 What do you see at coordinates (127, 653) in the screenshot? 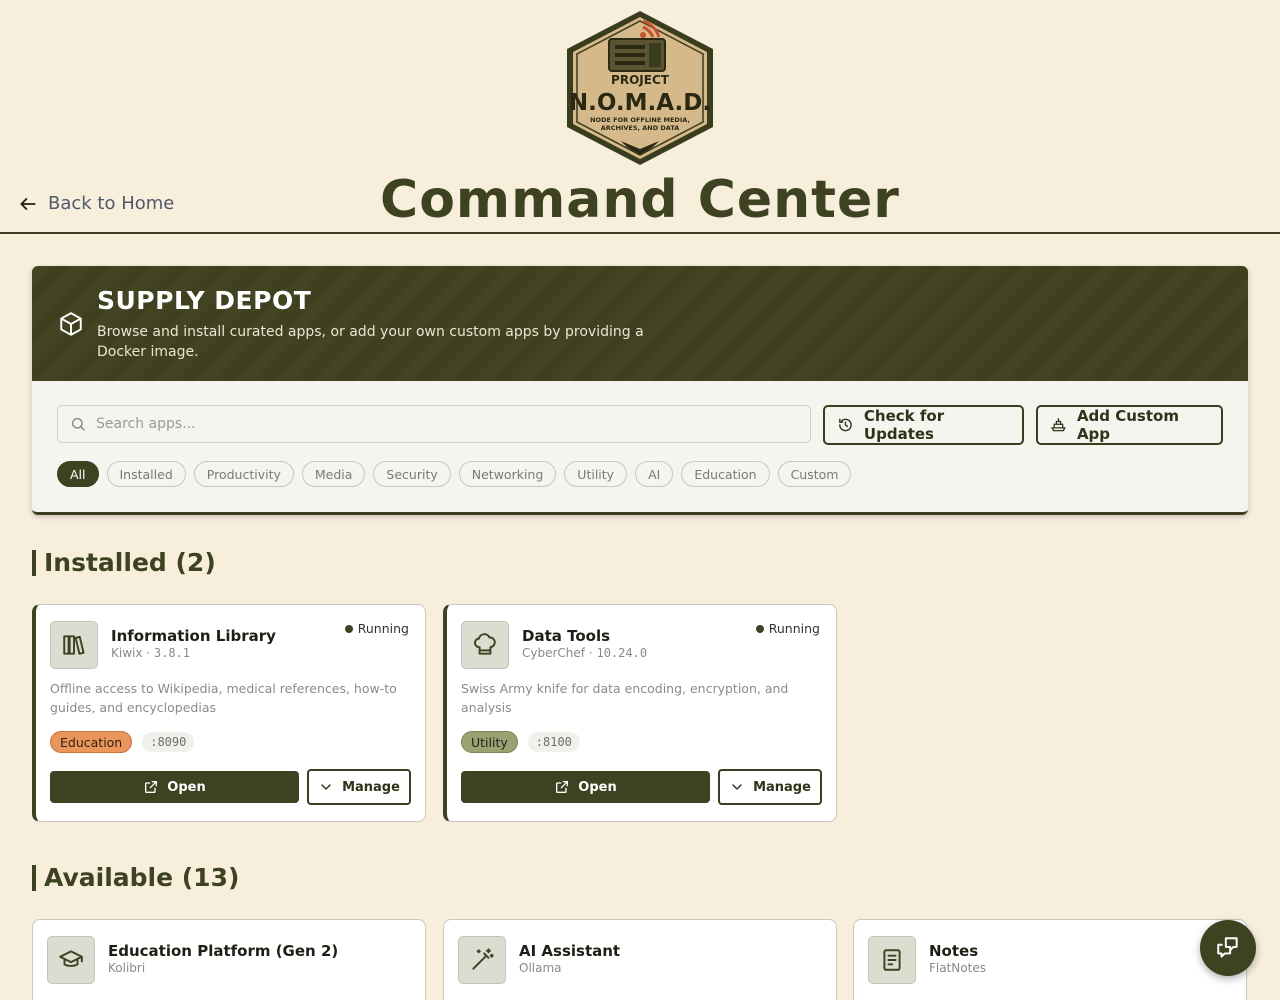
I see `app-provider: Kiwix` at bounding box center [127, 653].